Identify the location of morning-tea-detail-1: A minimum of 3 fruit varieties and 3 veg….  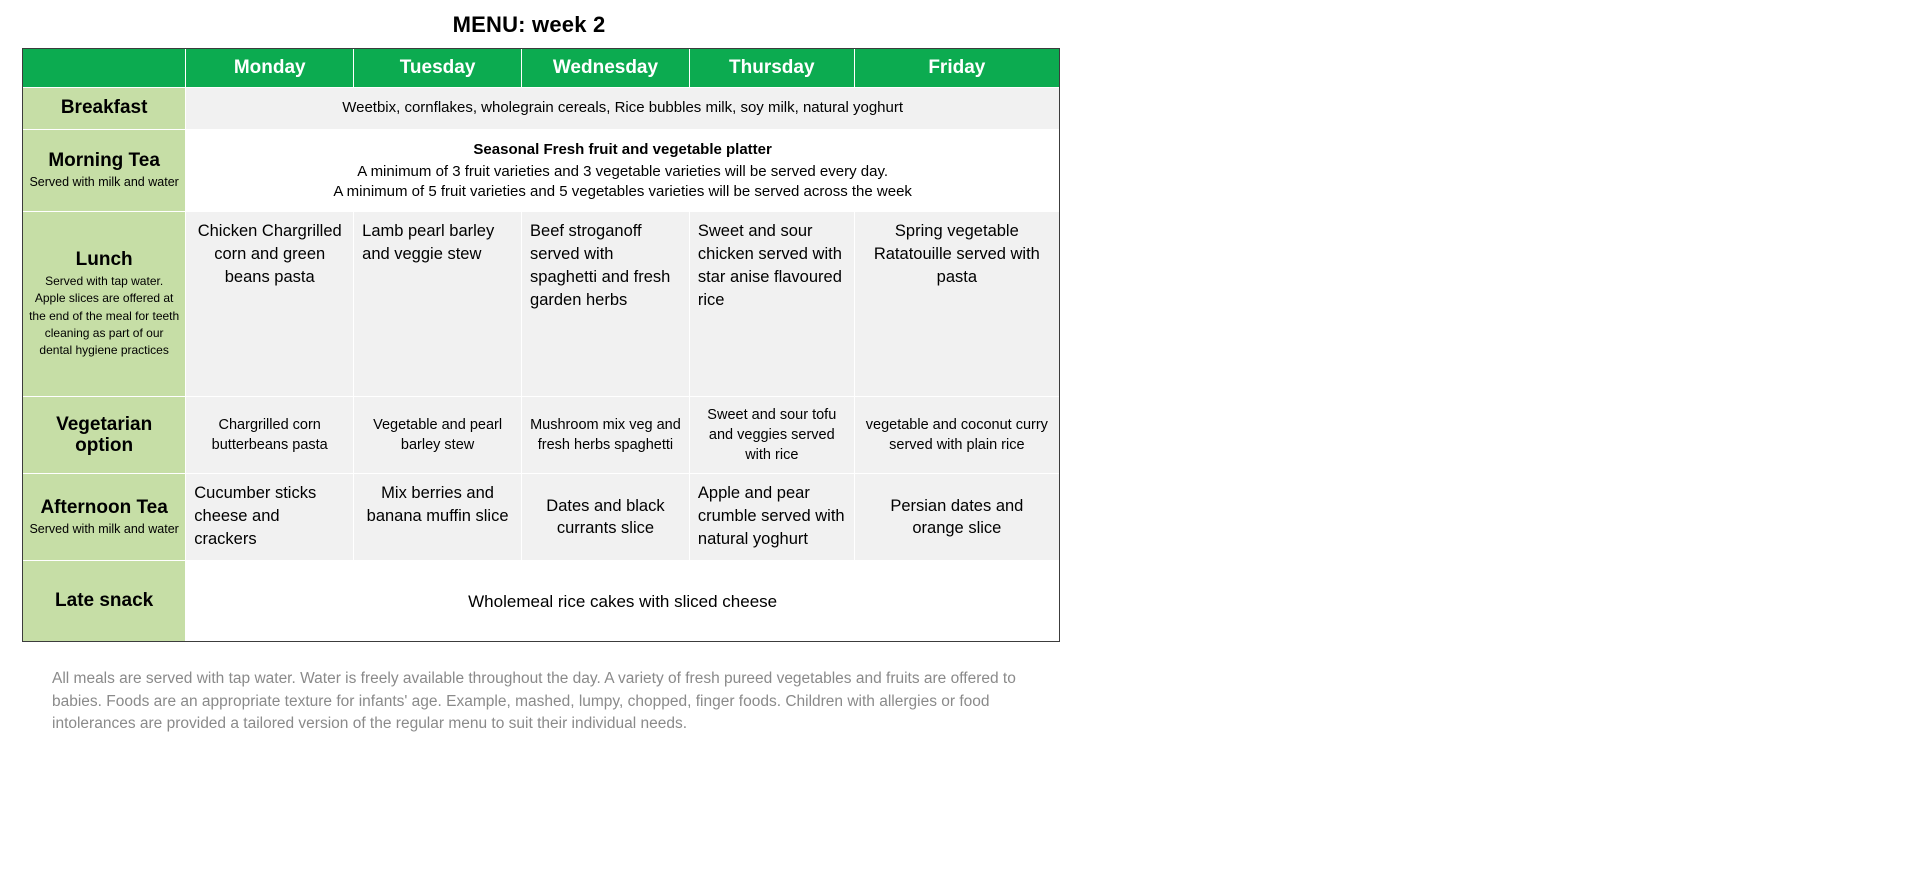
(623, 172).